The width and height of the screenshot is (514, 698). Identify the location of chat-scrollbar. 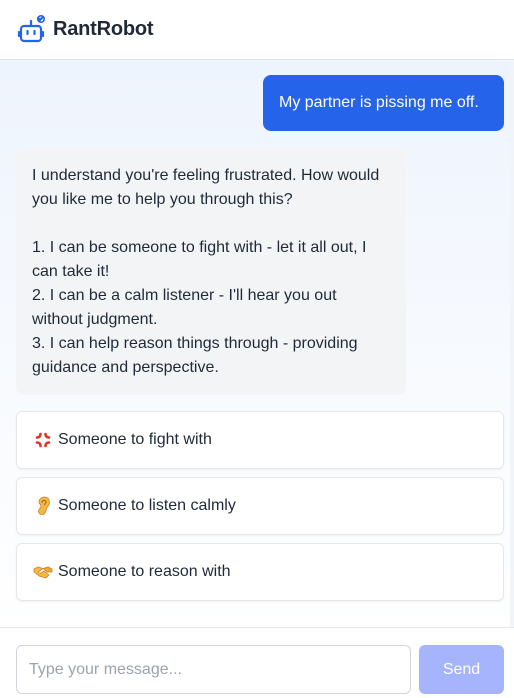
(512, 343).